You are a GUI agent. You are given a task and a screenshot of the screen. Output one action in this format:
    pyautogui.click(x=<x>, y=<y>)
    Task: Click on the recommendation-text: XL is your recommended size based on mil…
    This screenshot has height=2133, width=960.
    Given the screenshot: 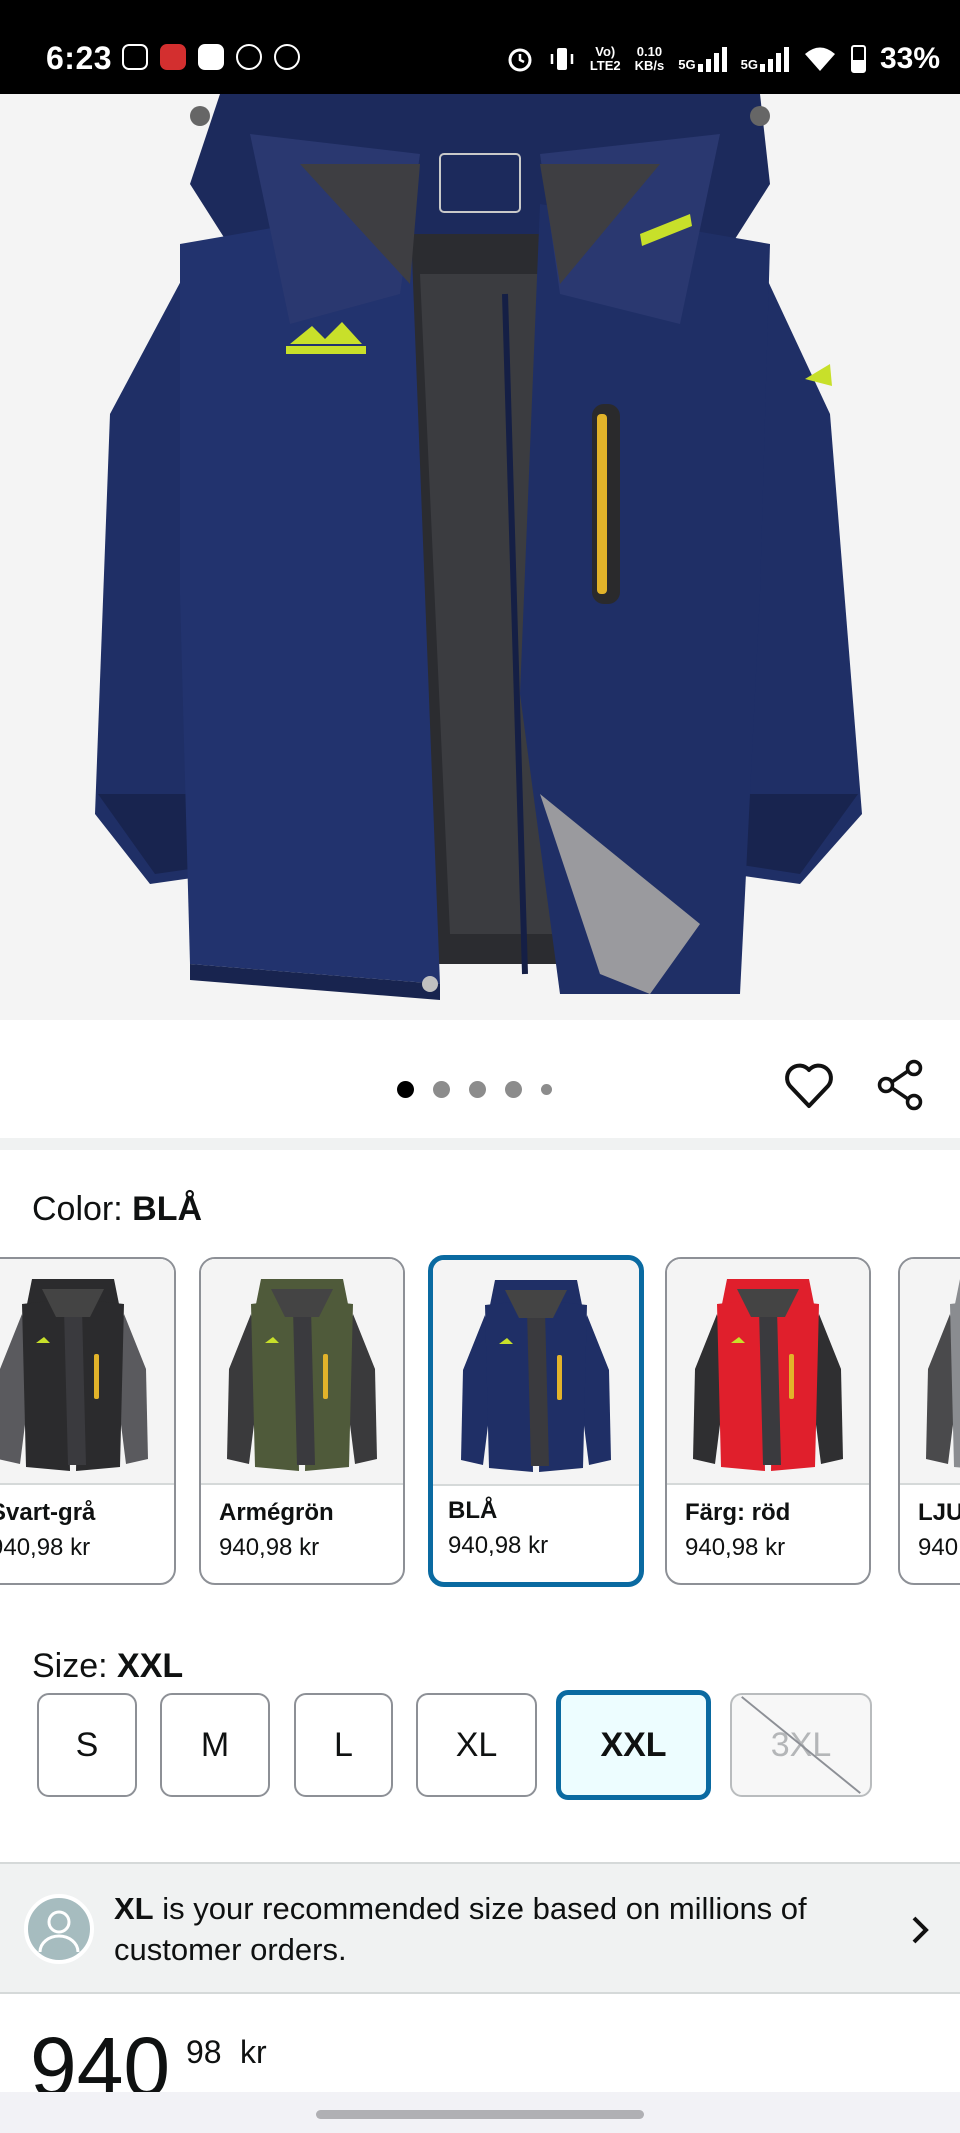 What is the action you would take?
    pyautogui.click(x=460, y=1929)
    